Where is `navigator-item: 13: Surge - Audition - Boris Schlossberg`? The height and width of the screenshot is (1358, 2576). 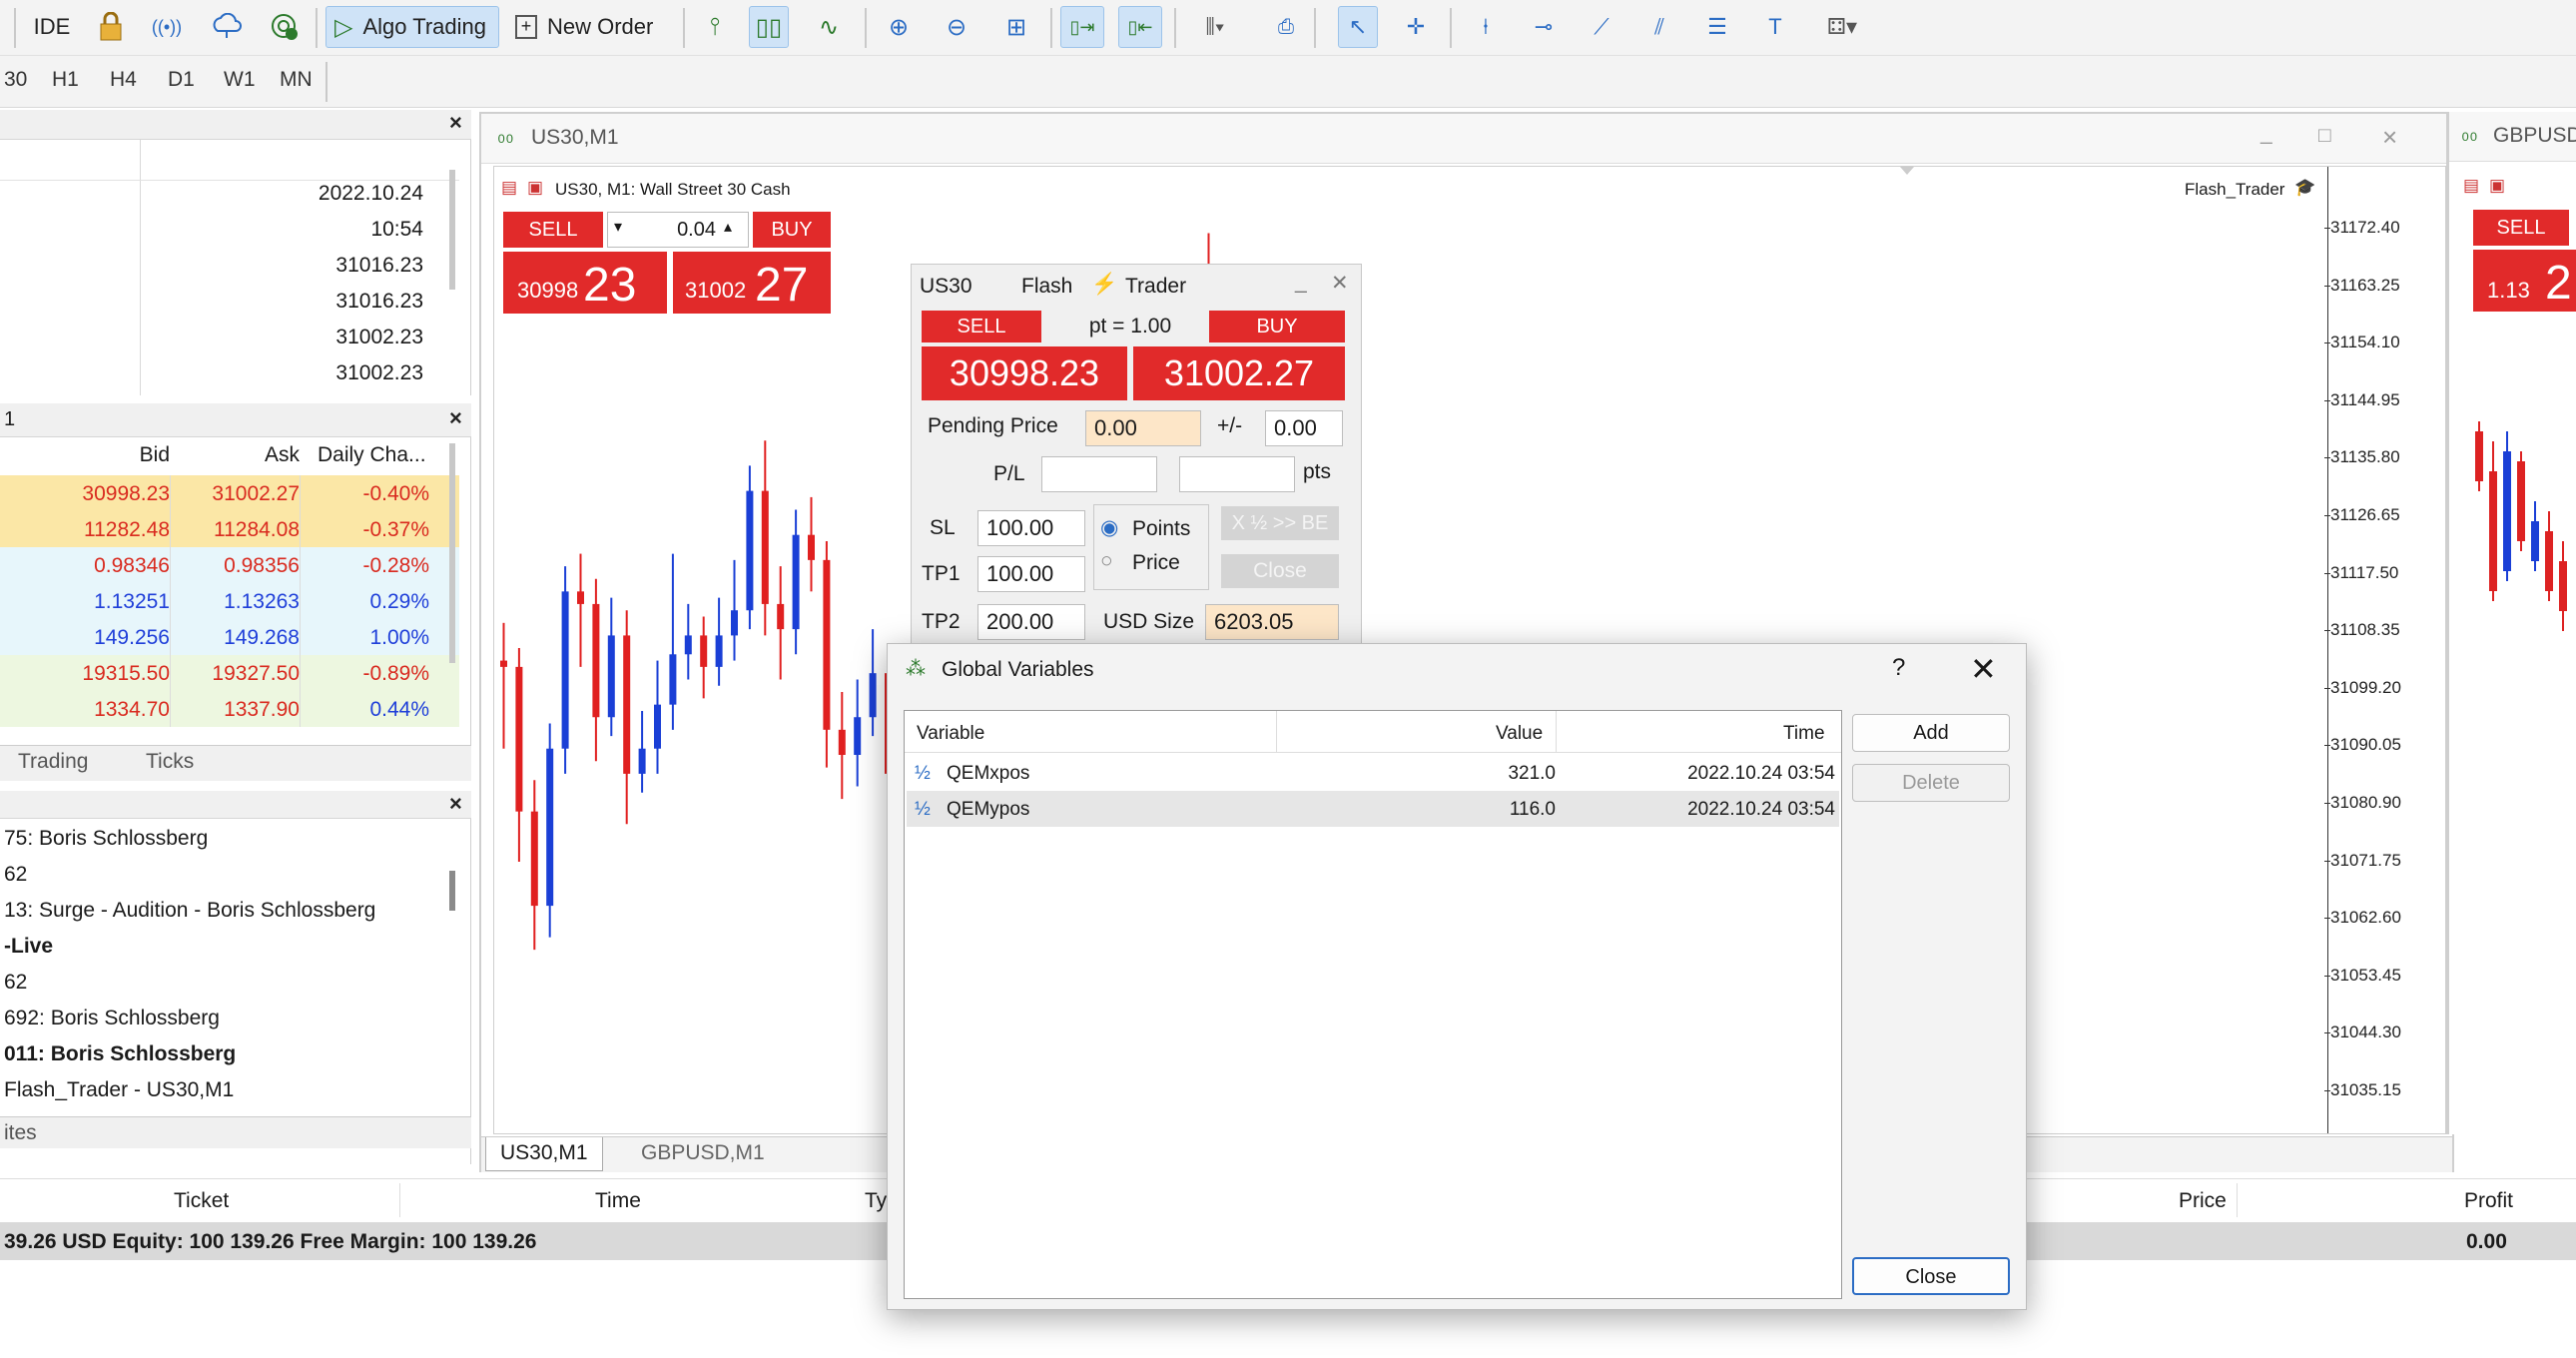
navigator-item: 13: Surge - Audition - Boris Schlossberg is located at coordinates (189, 911).